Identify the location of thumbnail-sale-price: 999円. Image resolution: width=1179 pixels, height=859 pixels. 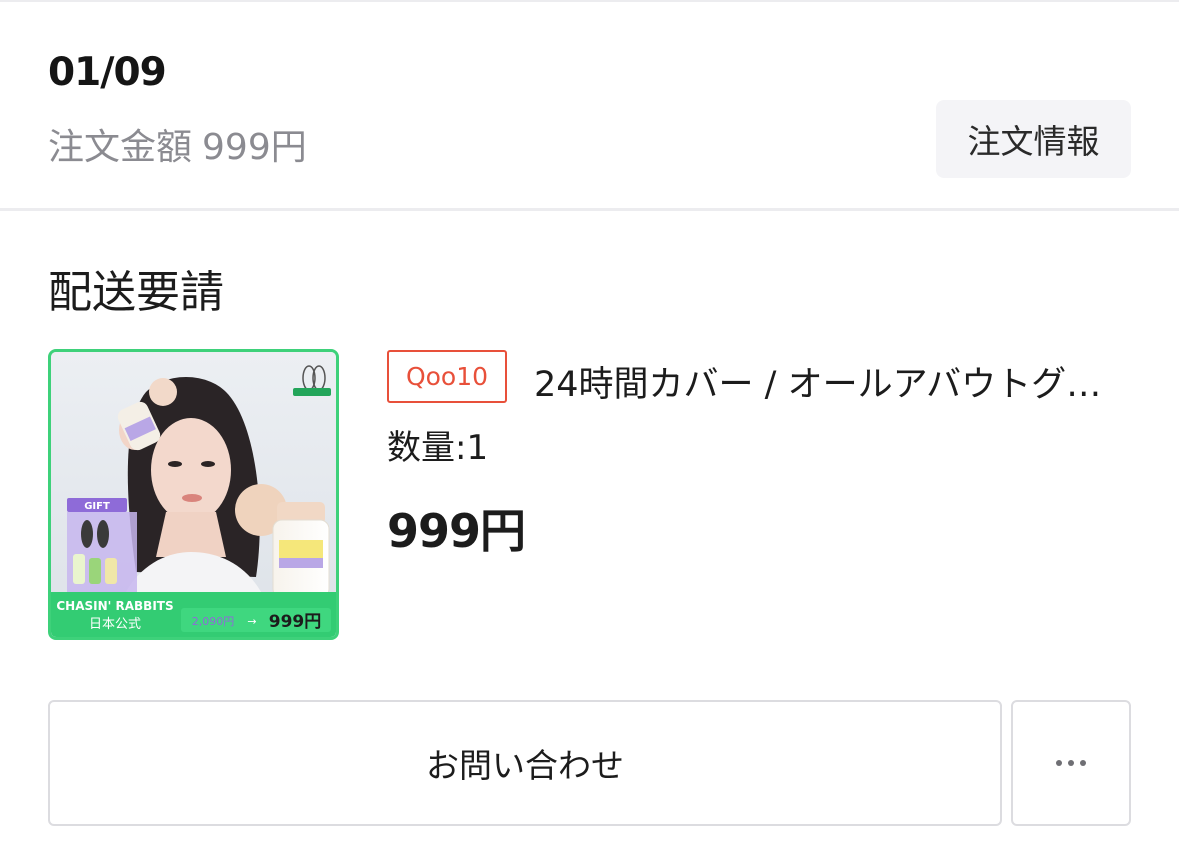
(295, 622).